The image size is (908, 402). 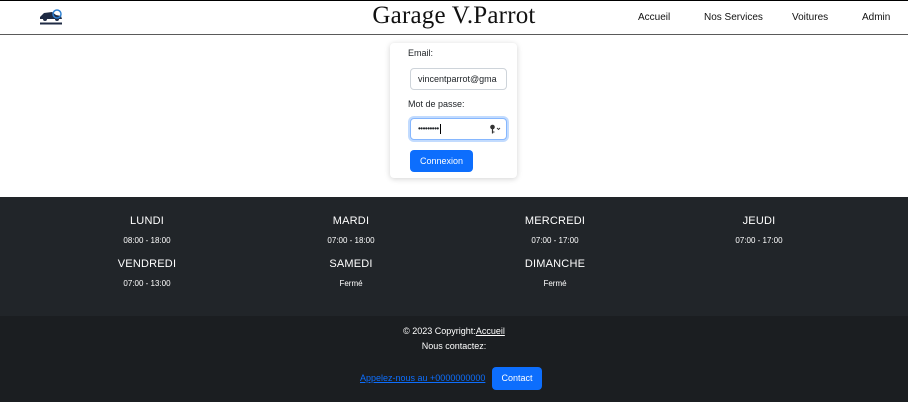 I want to click on day-samedi: SAMEDI, so click(x=351, y=264).